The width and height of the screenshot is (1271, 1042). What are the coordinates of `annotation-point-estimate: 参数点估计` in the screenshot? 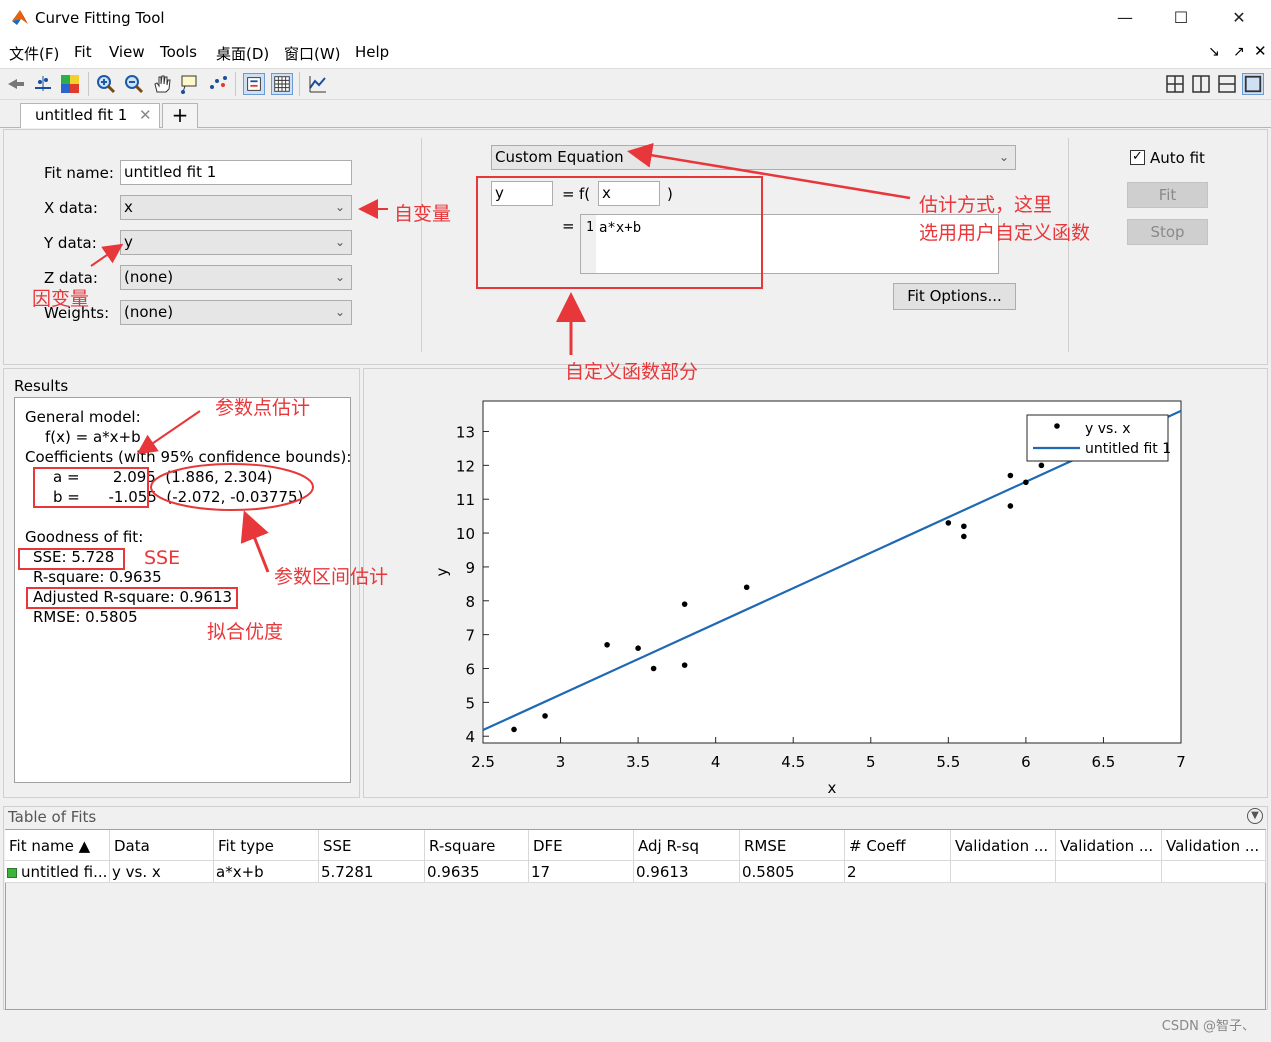 It's located at (263, 408).